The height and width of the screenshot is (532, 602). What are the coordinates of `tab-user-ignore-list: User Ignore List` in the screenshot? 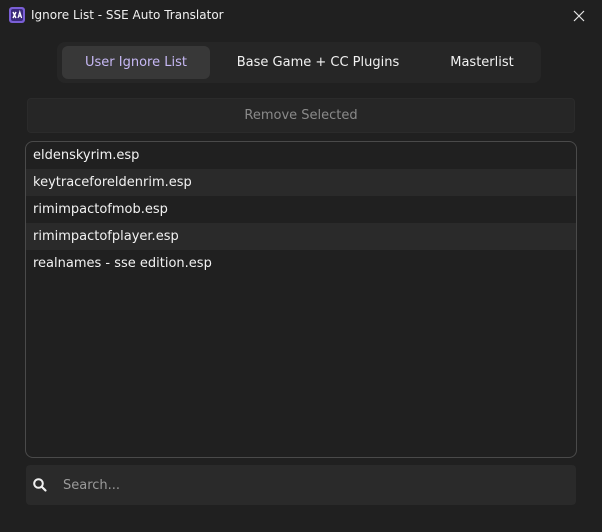 It's located at (136, 62).